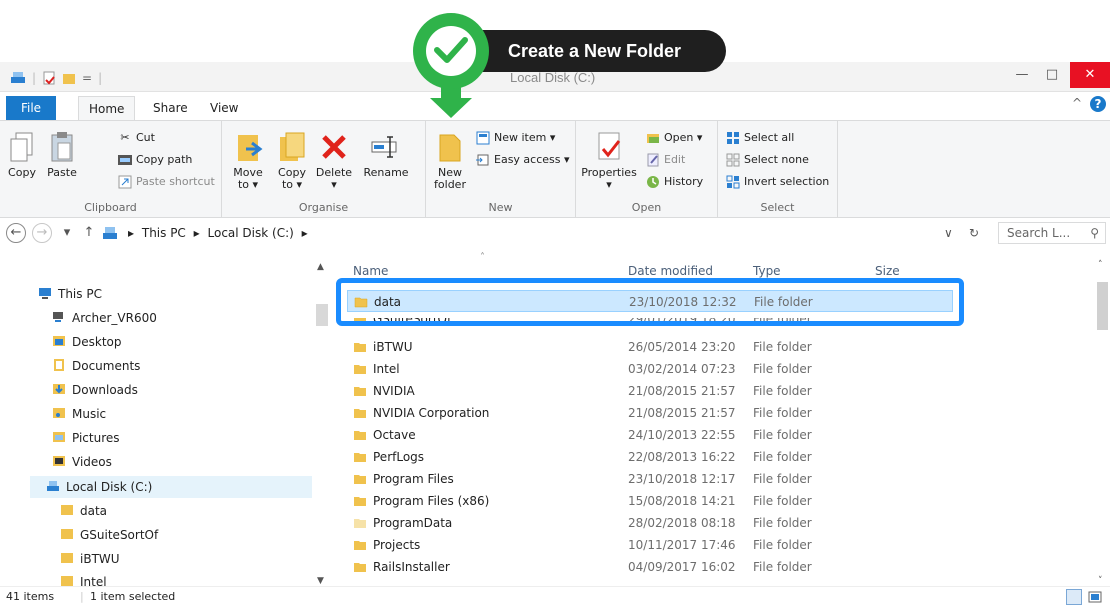  Describe the element at coordinates (665, 160) in the screenshot. I see `edit-button: Edit` at that location.